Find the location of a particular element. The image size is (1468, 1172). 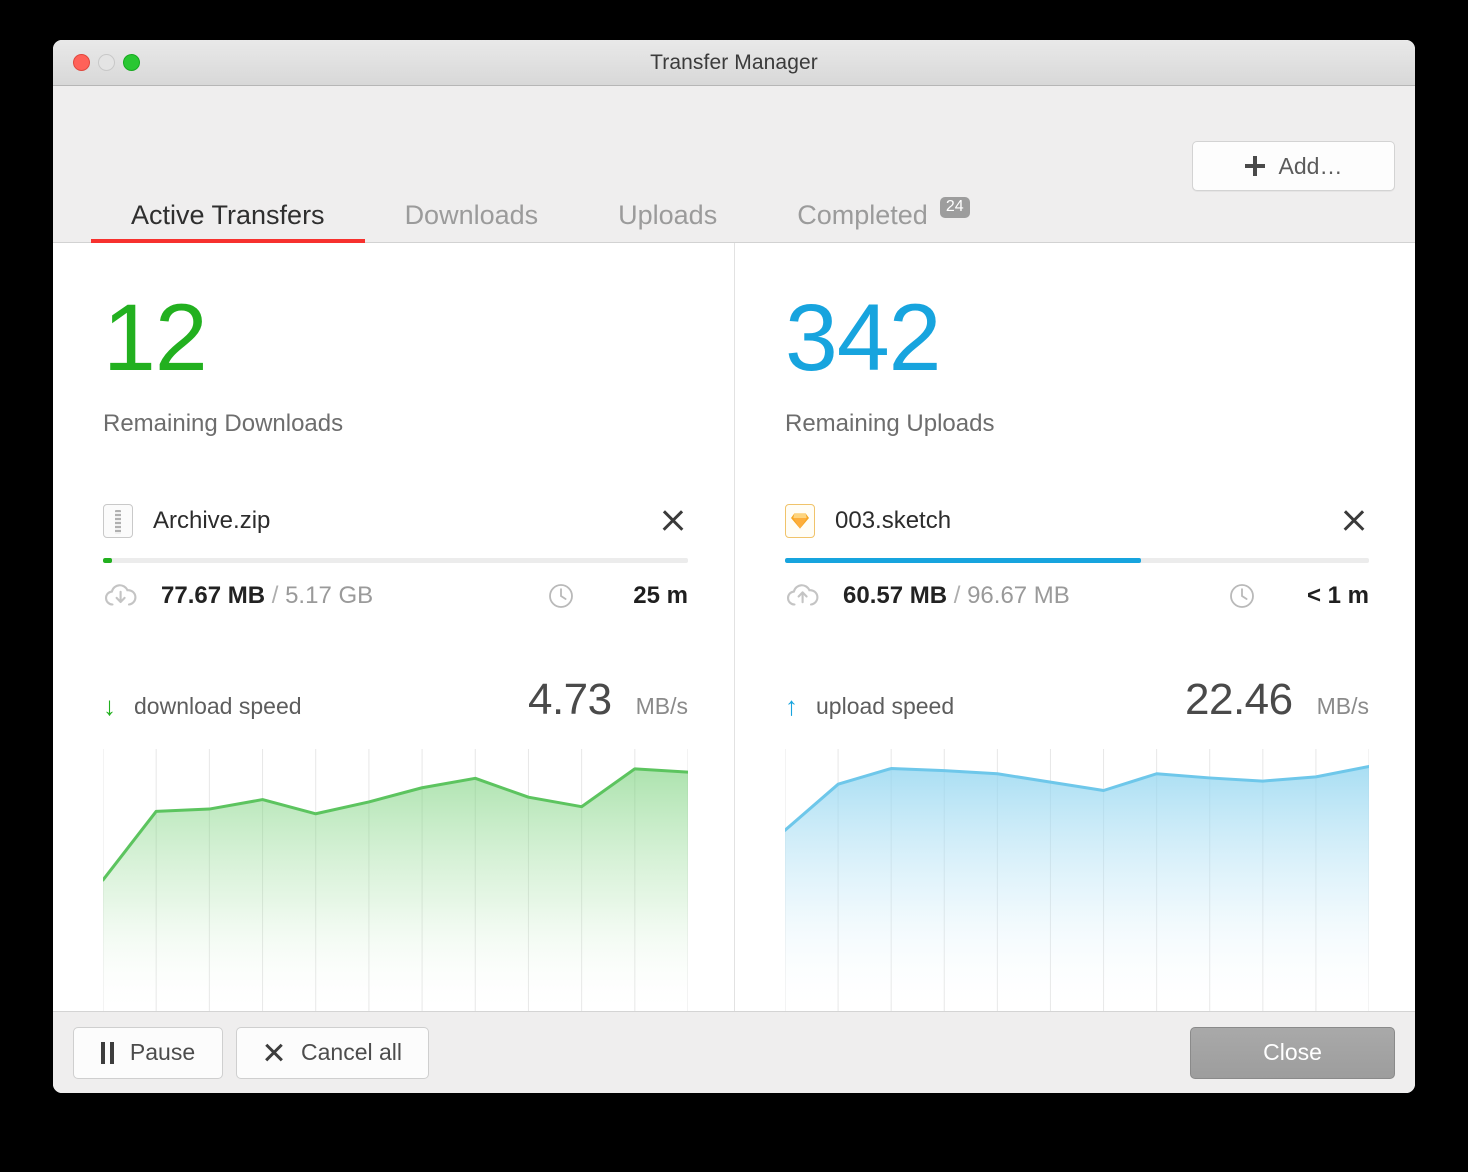

upload-speed-row: ↑ upload speed 22.46 MB/s is located at coordinates (1077, 700).